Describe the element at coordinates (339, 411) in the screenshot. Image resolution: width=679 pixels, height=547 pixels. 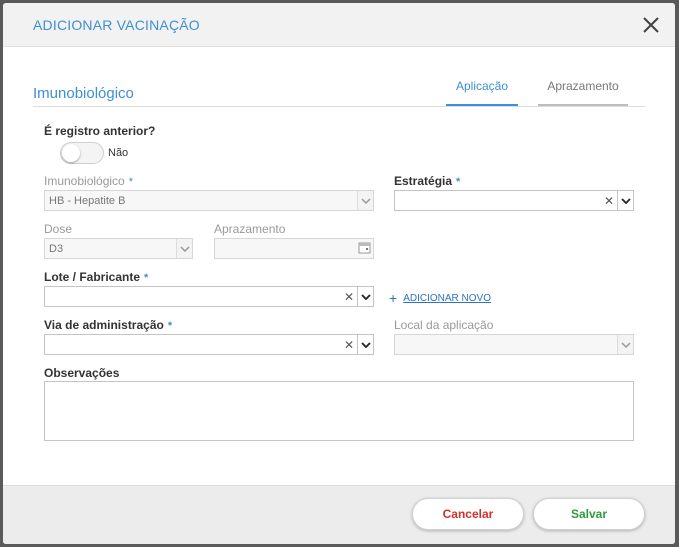
I see `observacoes-textarea` at that location.